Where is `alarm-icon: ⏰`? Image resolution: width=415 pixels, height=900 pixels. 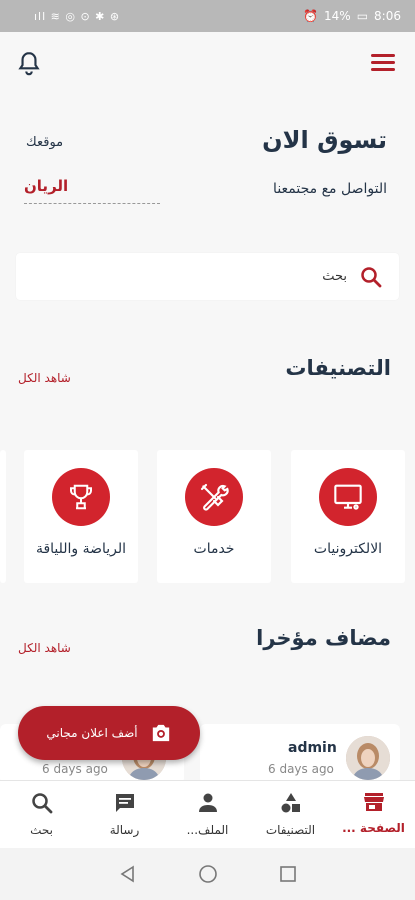 alarm-icon: ⏰ is located at coordinates (311, 16).